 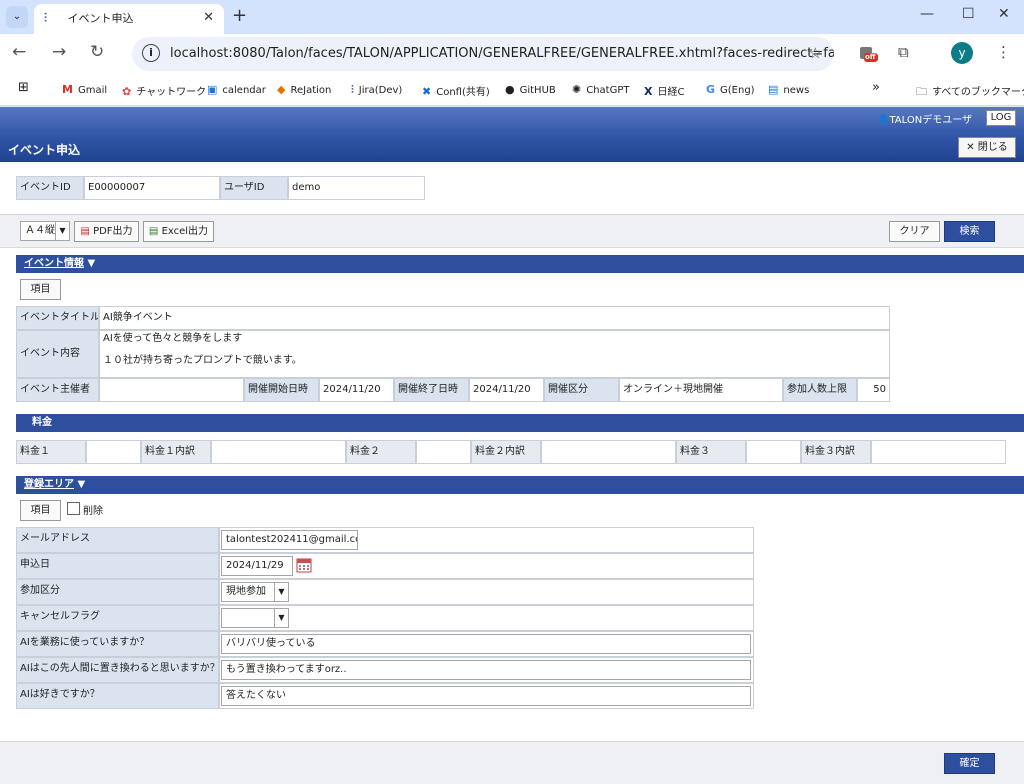 I want to click on q2-field: もう置き換わってますorz.., so click(x=486, y=670).